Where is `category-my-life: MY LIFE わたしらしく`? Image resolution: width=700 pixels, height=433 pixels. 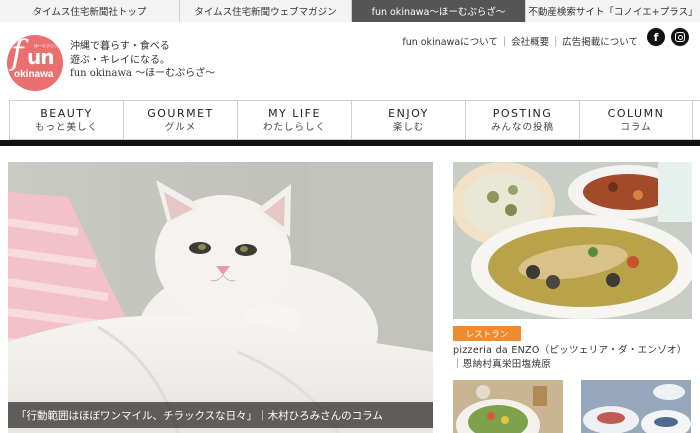
category-my-life: MY LIFE わたしらしく is located at coordinates (294, 120).